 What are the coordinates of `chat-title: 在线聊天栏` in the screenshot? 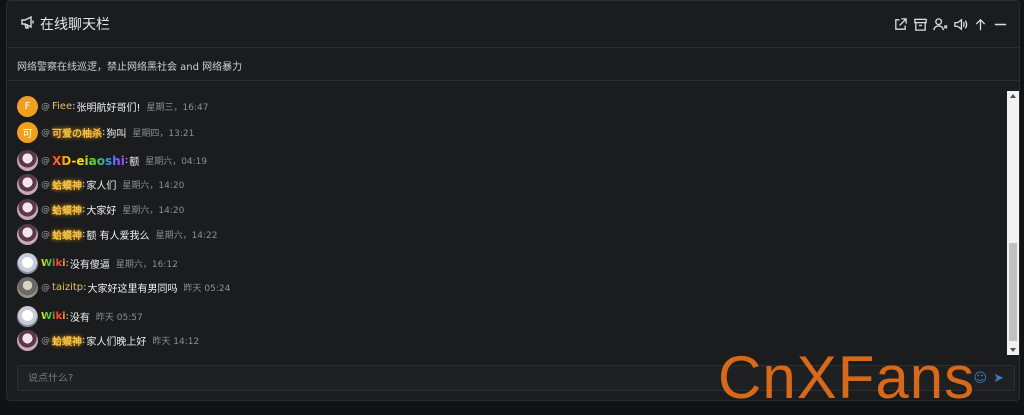 It's located at (75, 25).